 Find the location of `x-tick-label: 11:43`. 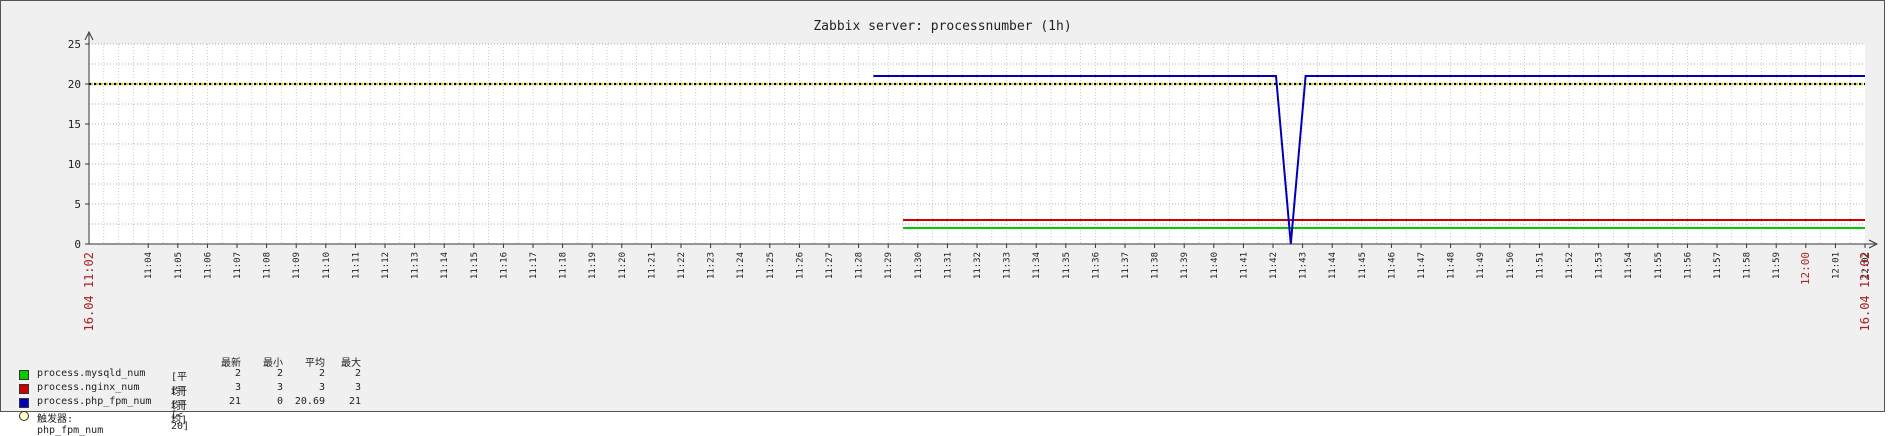

x-tick-label: 11:43 is located at coordinates (1304, 265).